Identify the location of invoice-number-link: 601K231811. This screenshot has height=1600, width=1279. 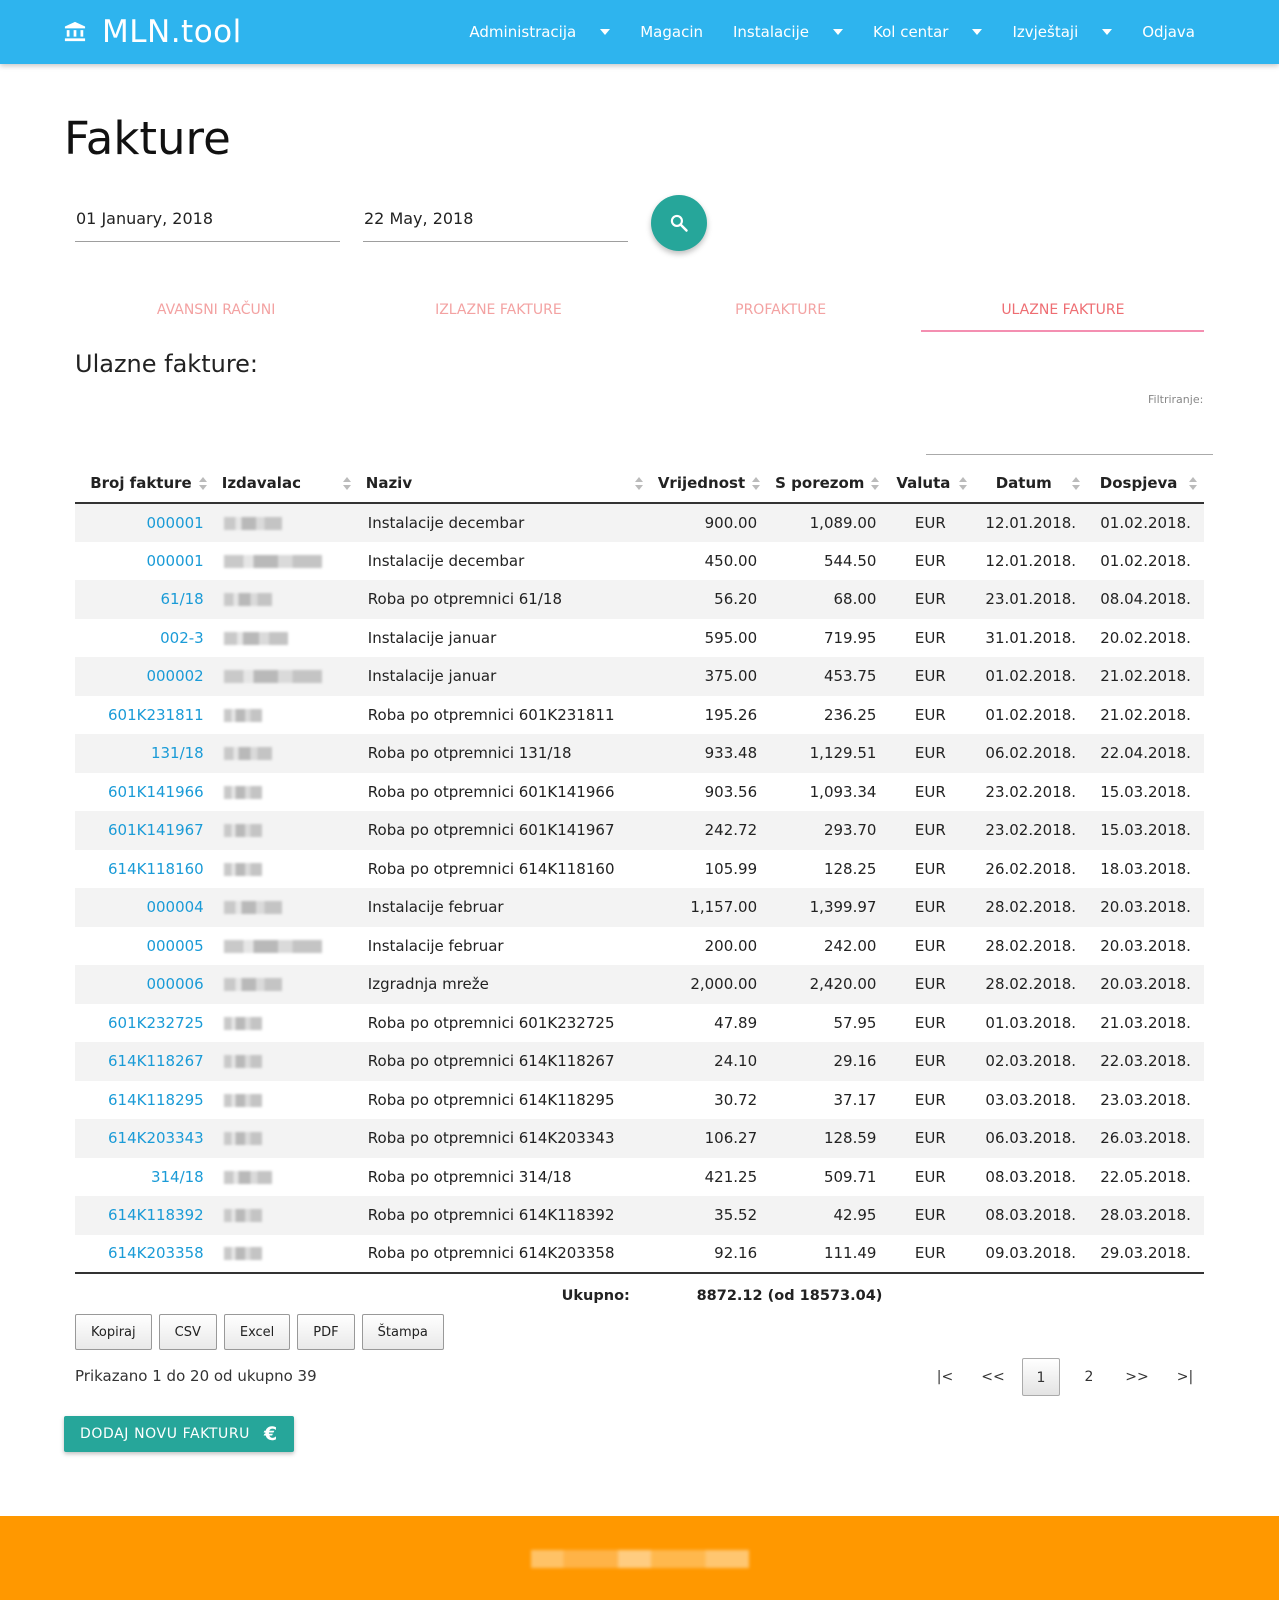
(156, 715).